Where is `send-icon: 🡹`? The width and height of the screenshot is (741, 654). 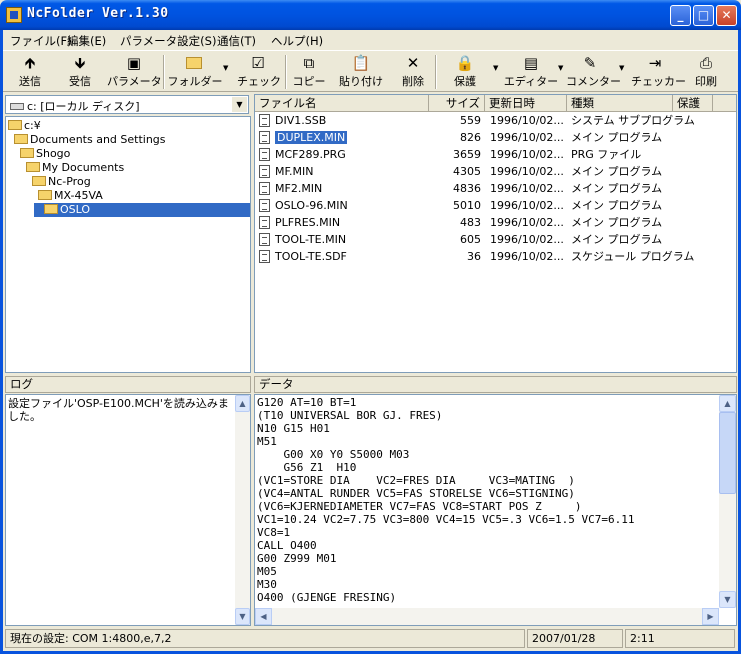 send-icon: 🡹 is located at coordinates (30, 63).